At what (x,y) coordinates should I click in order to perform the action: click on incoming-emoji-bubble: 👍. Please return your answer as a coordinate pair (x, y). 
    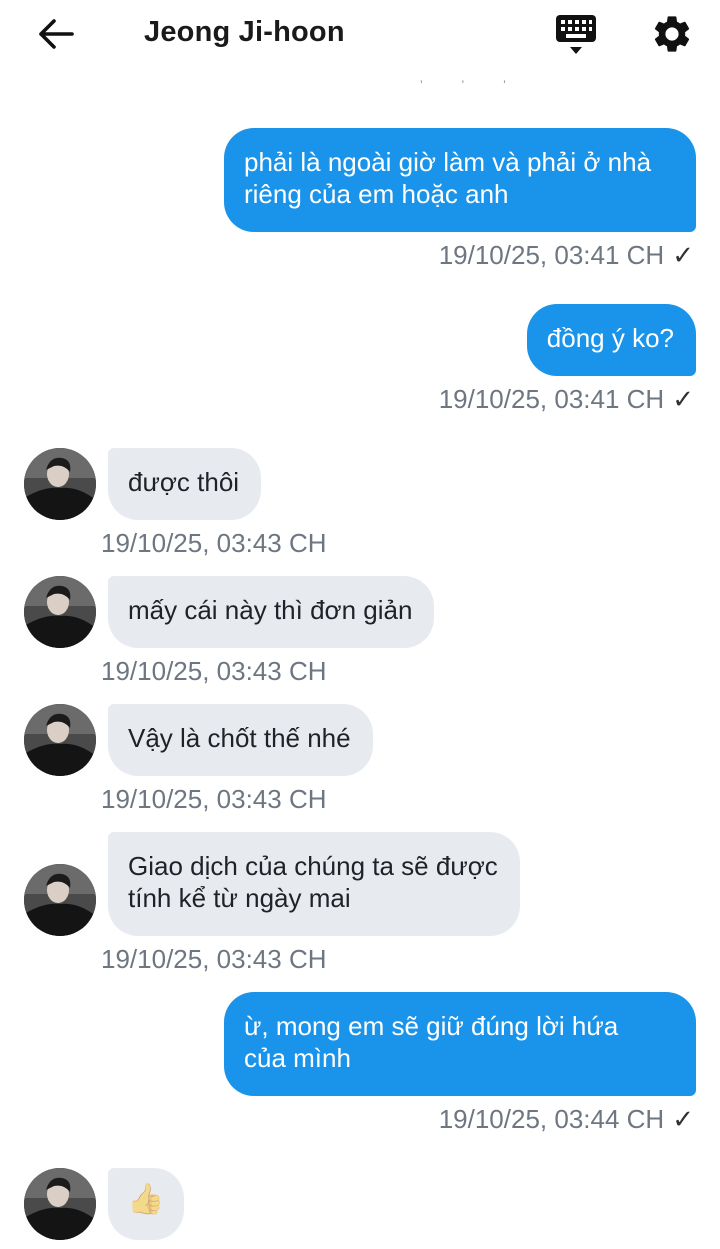
    Looking at the image, I should click on (146, 1204).